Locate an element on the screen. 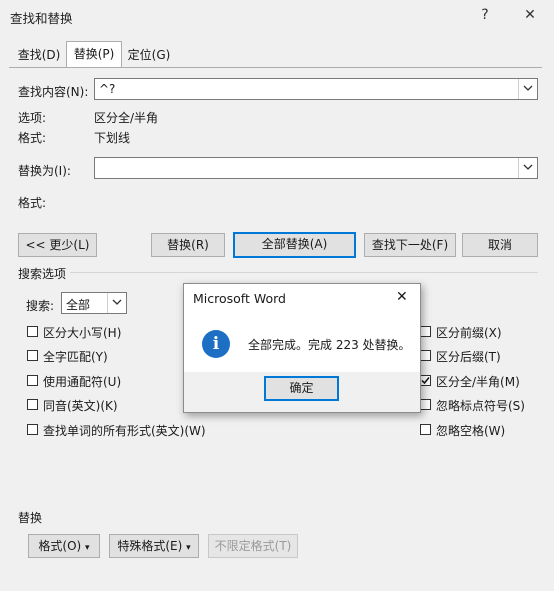 The height and width of the screenshot is (591, 554). tab-replace: 替换(P) is located at coordinates (94, 55).